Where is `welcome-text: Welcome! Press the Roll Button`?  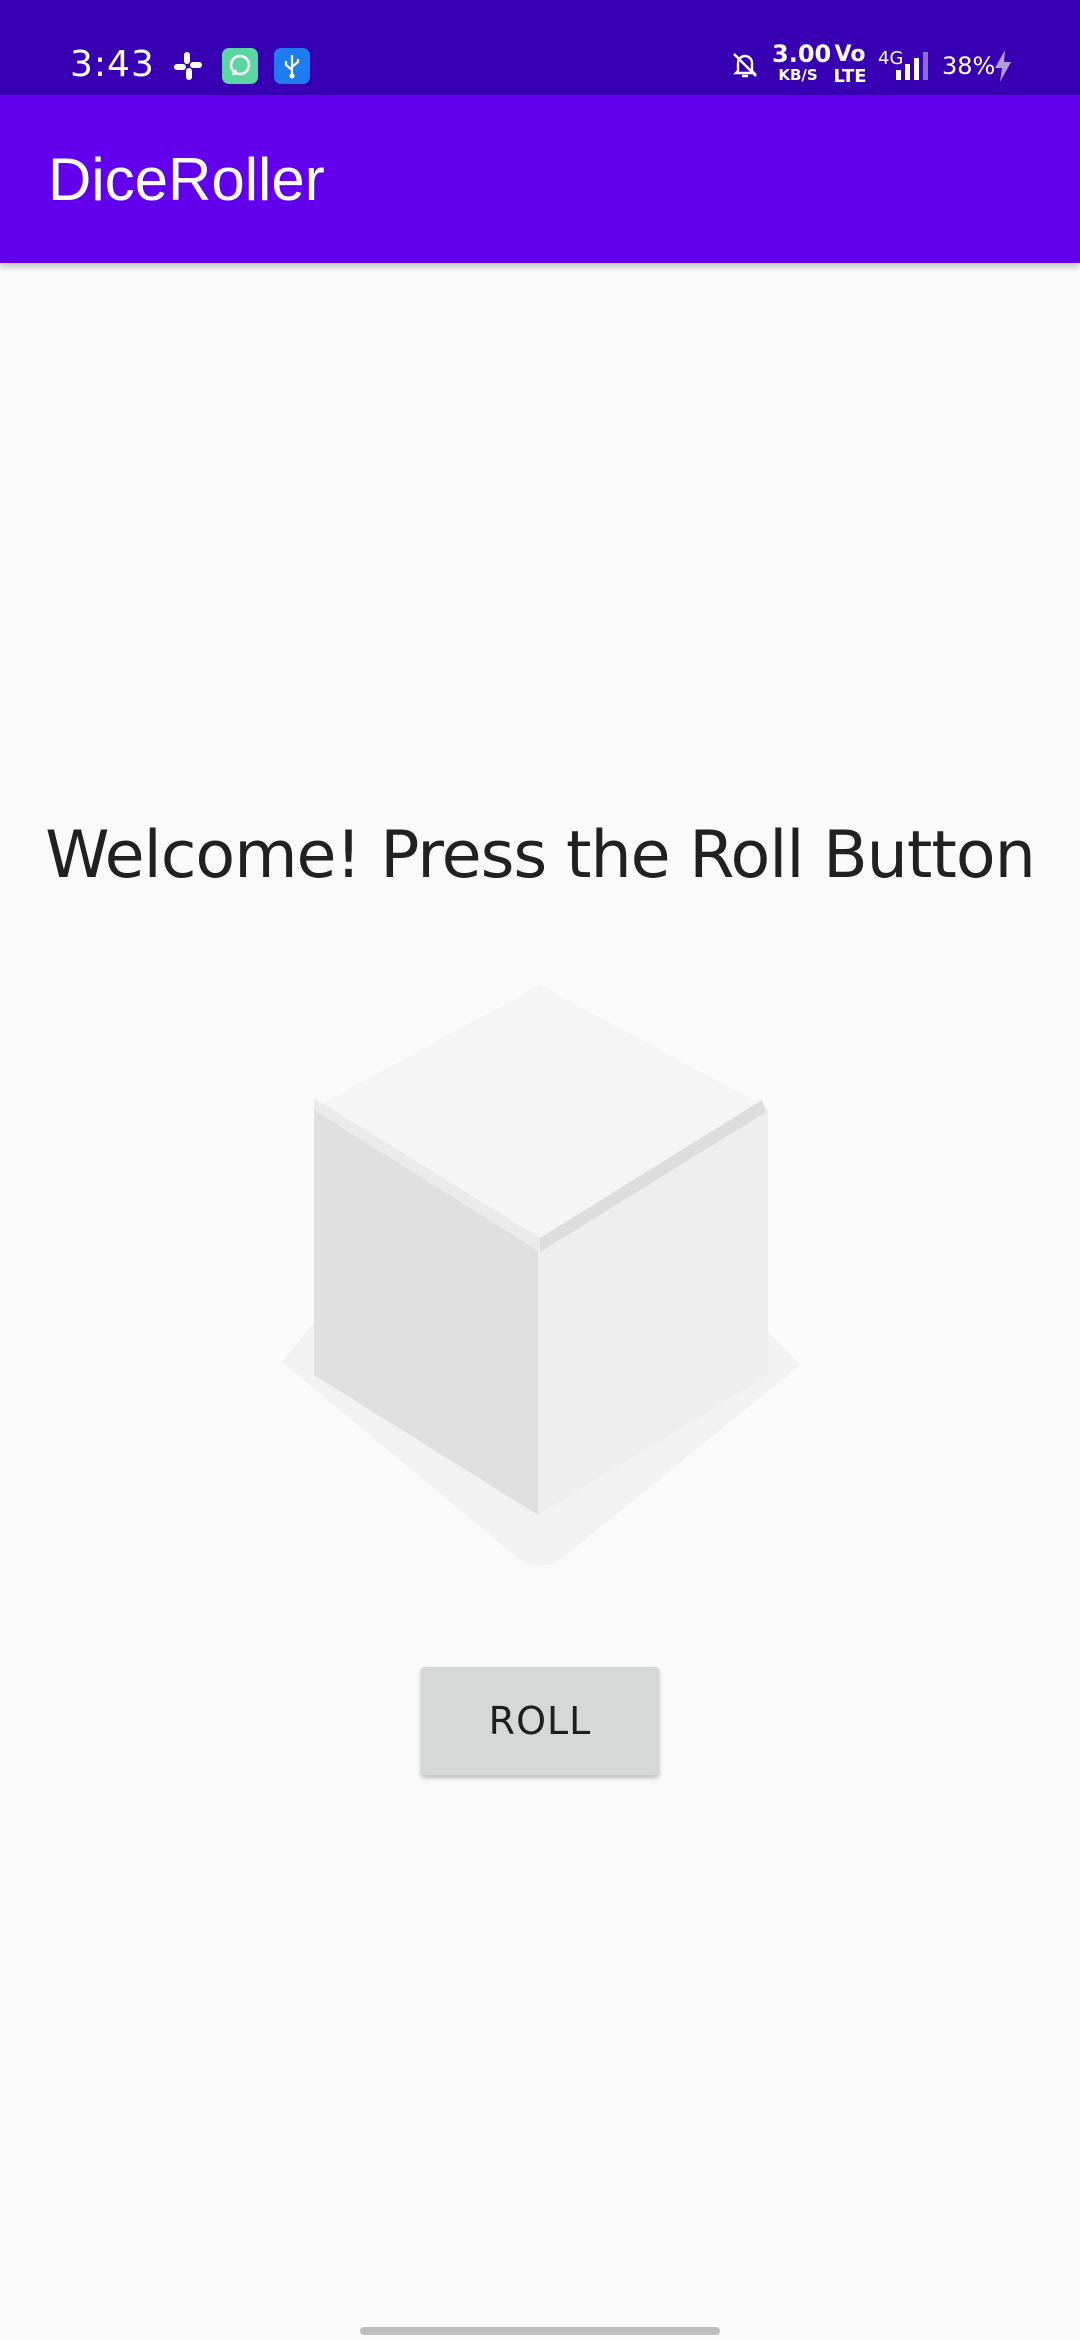 welcome-text: Welcome! Press the Roll Button is located at coordinates (540, 855).